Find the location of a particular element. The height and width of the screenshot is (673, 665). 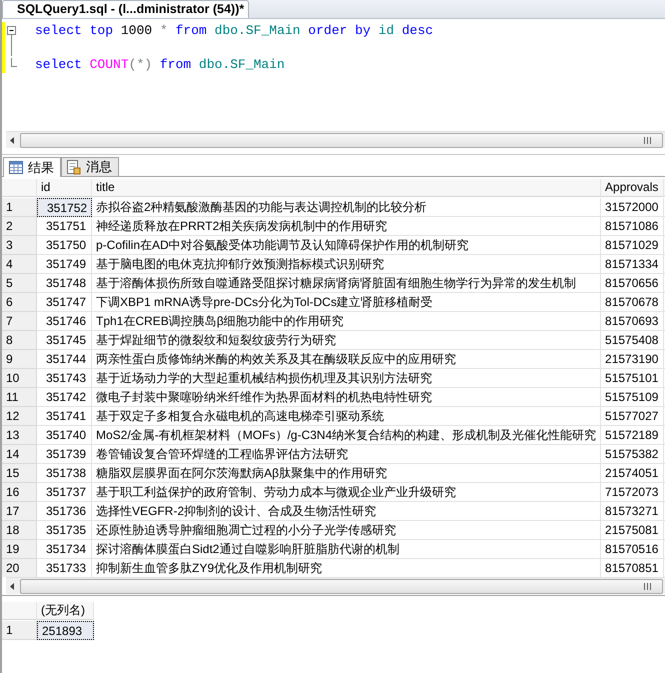

table-cell: 351747 is located at coordinates (64, 302).